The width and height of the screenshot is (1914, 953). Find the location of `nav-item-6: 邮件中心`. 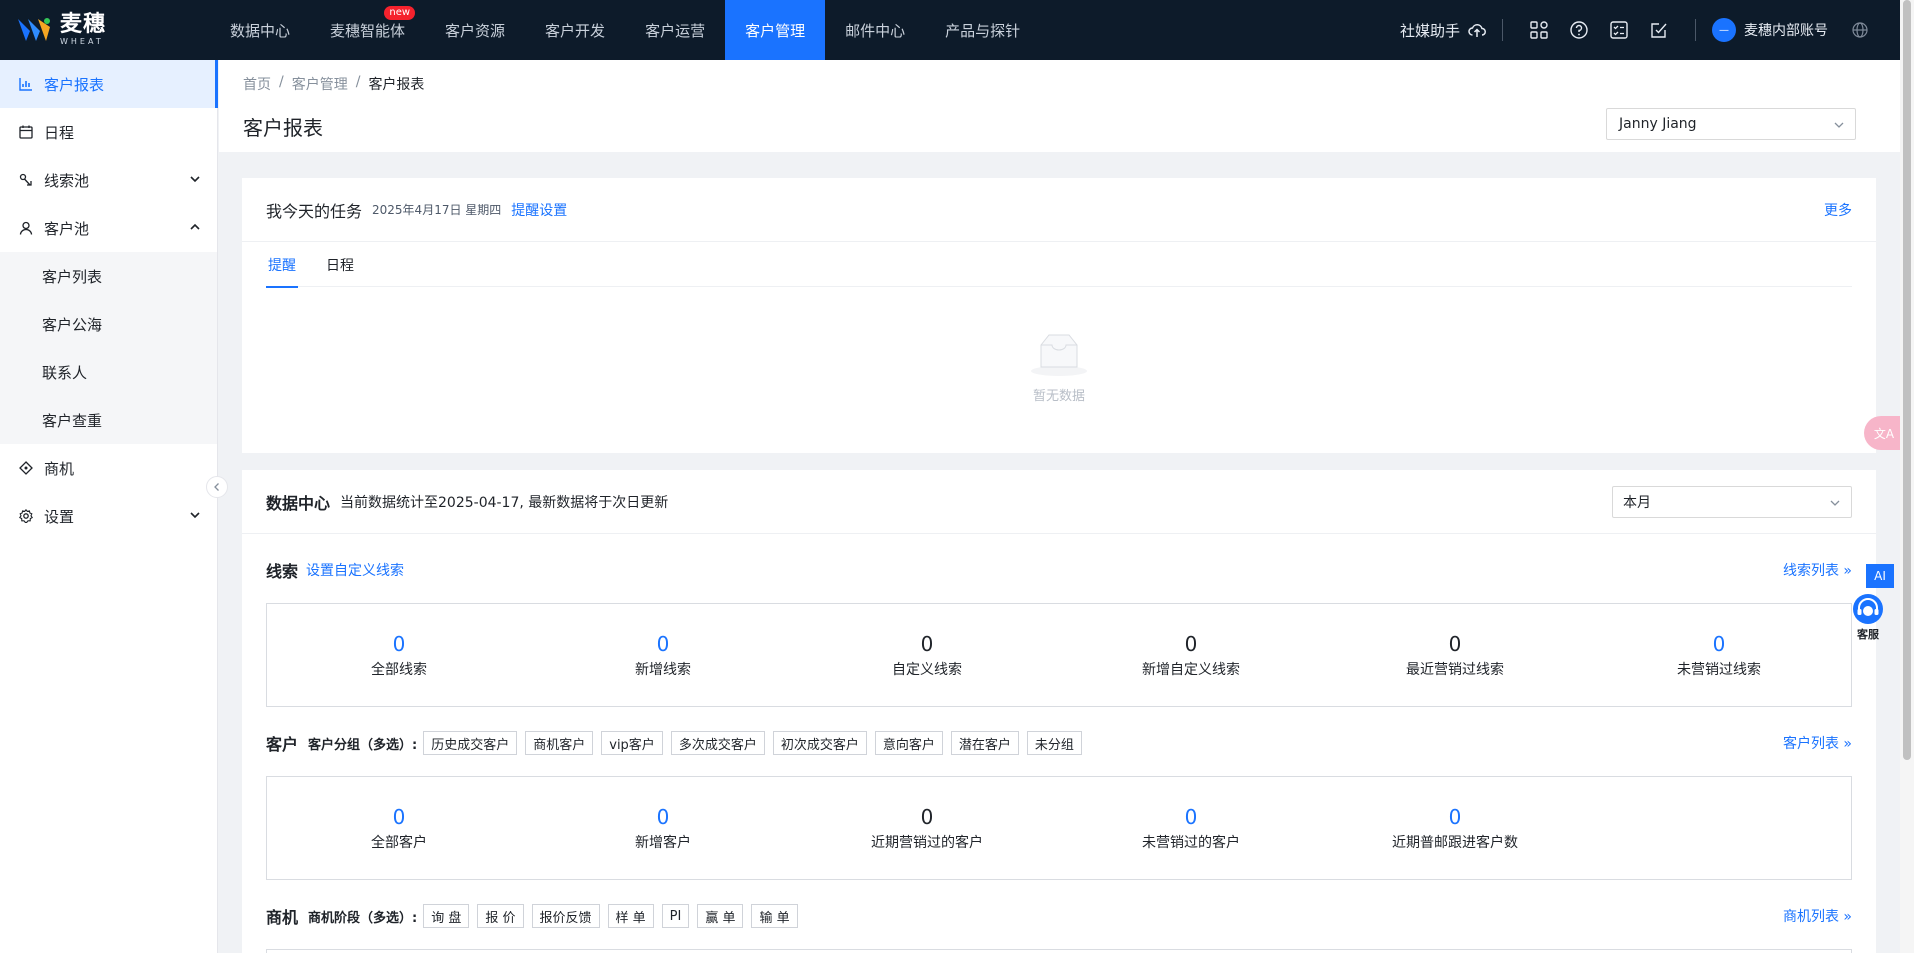

nav-item-6: 邮件中心 is located at coordinates (875, 30).